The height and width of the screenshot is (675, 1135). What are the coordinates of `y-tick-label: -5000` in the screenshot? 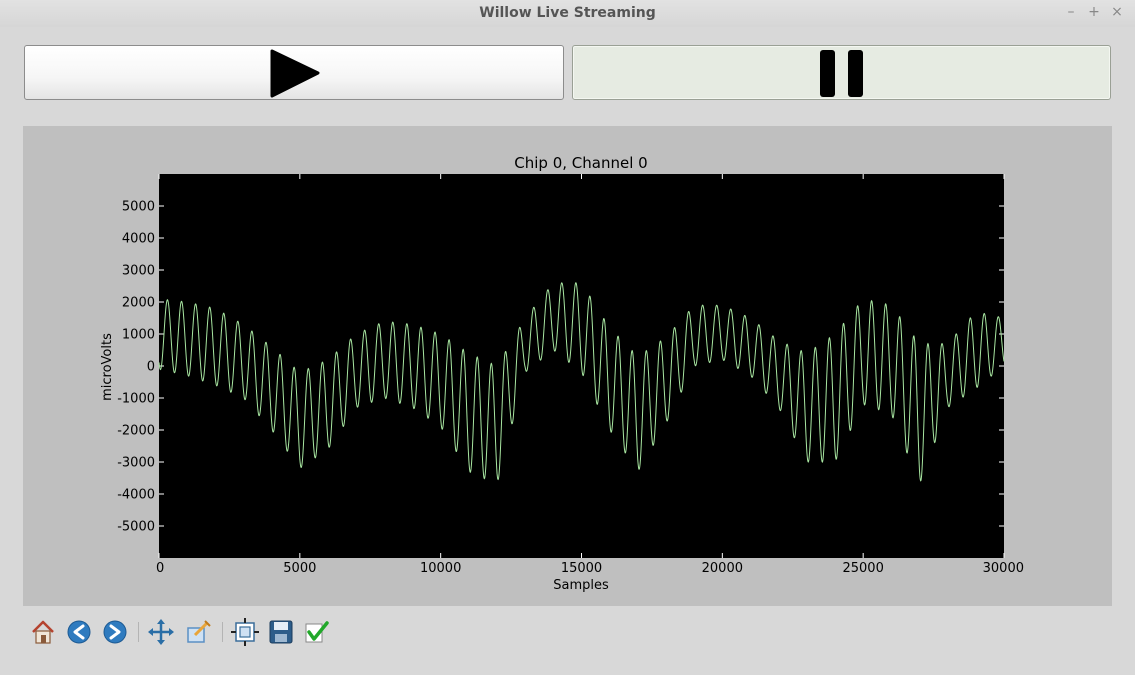 It's located at (136, 527).